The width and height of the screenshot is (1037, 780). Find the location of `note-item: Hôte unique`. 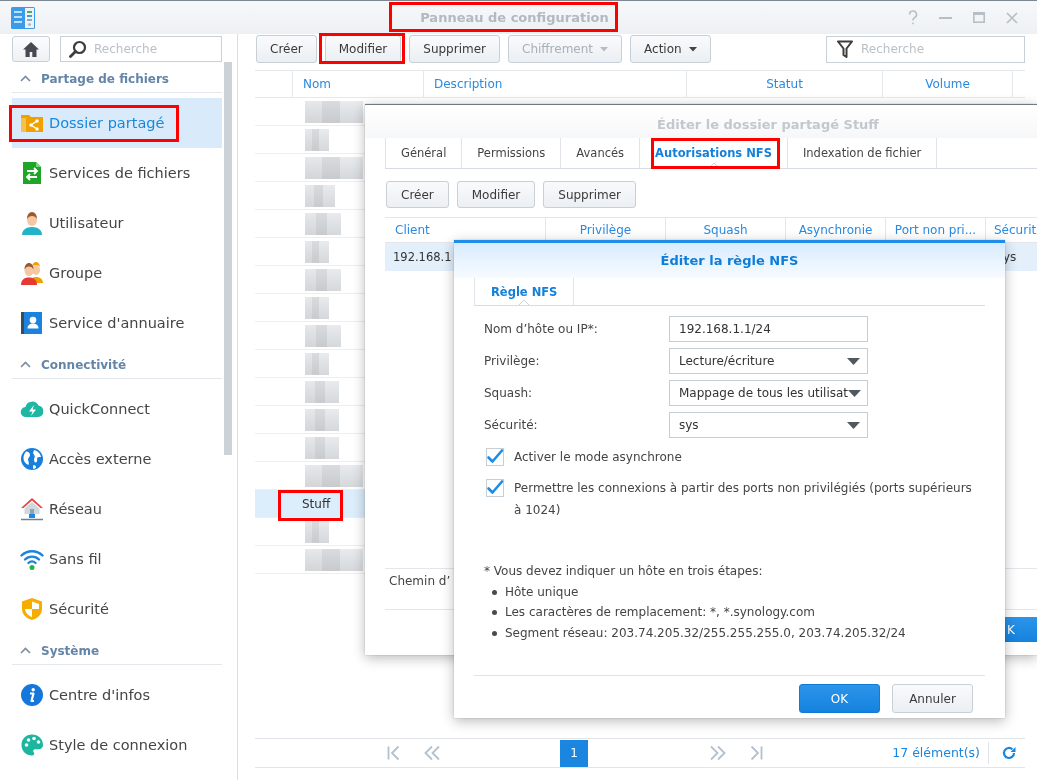

note-item: Hôte unique is located at coordinates (542, 592).